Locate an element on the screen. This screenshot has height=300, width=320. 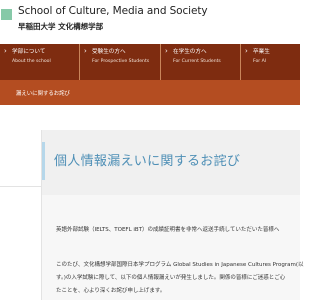
nav-item-sublabel: For Al is located at coordinates (260, 61).